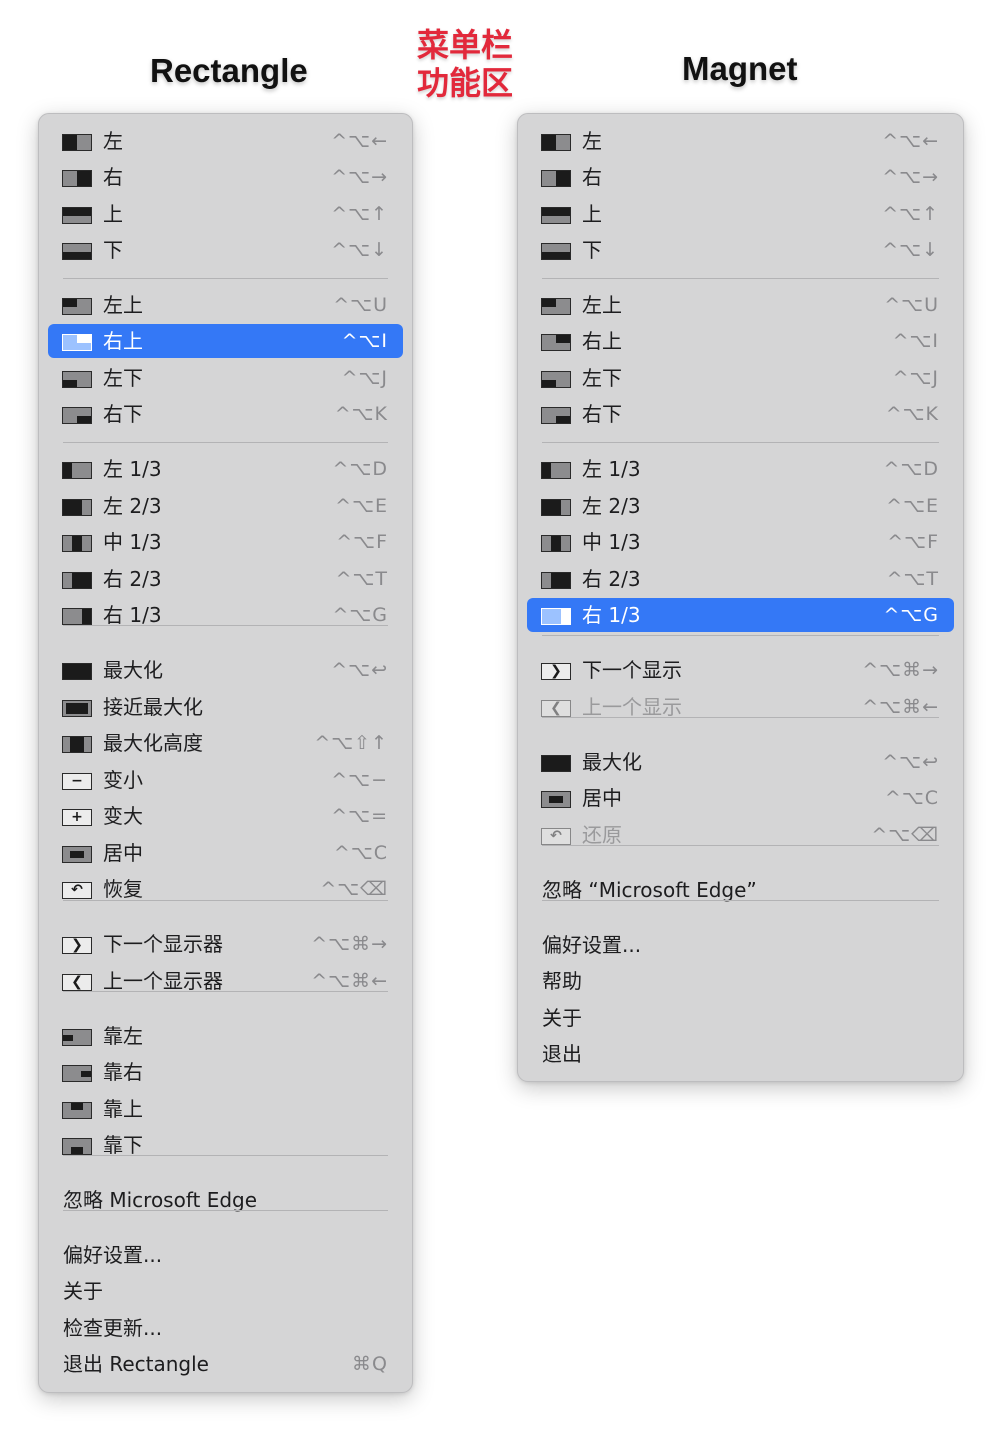  I want to click on move-up-icon, so click(77, 1110).